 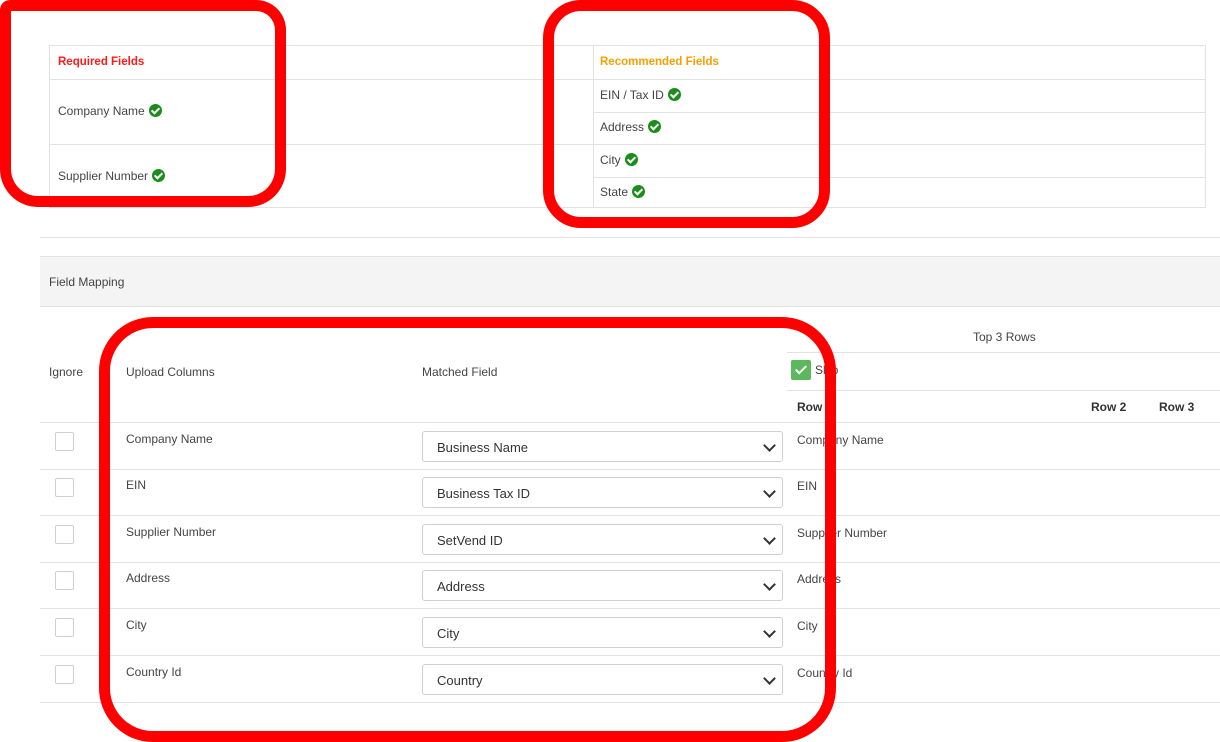 I want to click on required-fields-highlight, so click(x=143, y=103).